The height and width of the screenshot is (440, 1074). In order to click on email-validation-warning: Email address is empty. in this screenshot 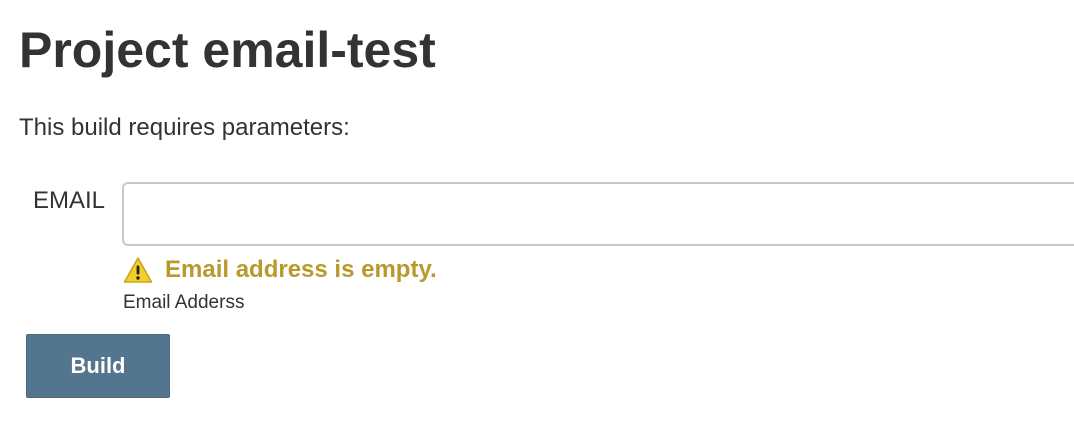, I will do `click(280, 270)`.